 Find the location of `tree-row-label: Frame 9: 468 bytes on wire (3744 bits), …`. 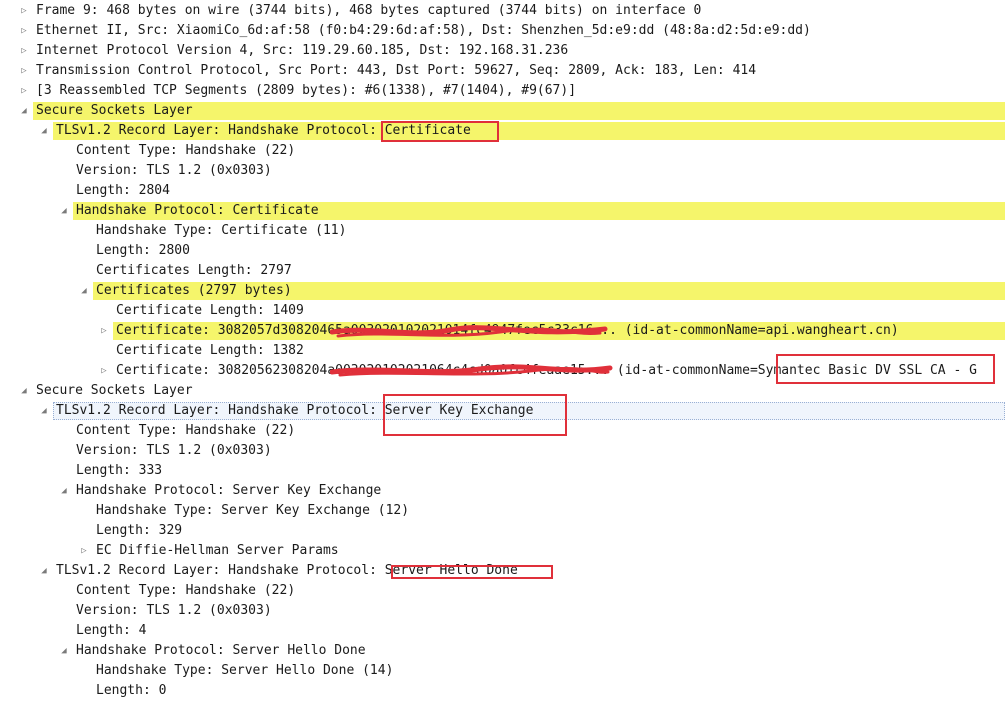

tree-row-label: Frame 9: 468 bytes on wire (3744 bits), … is located at coordinates (369, 10).